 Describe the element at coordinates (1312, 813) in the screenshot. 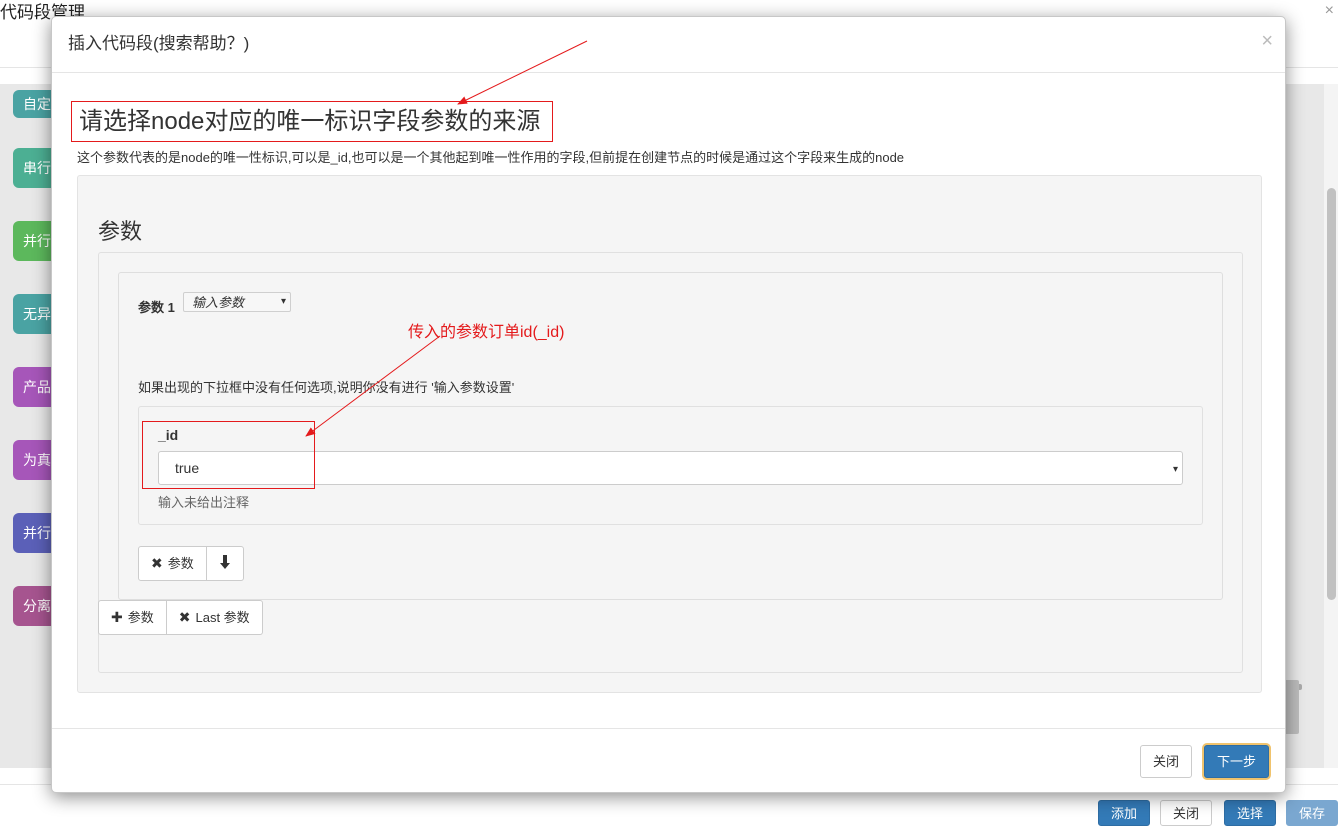

I see `save-button: 保存` at that location.